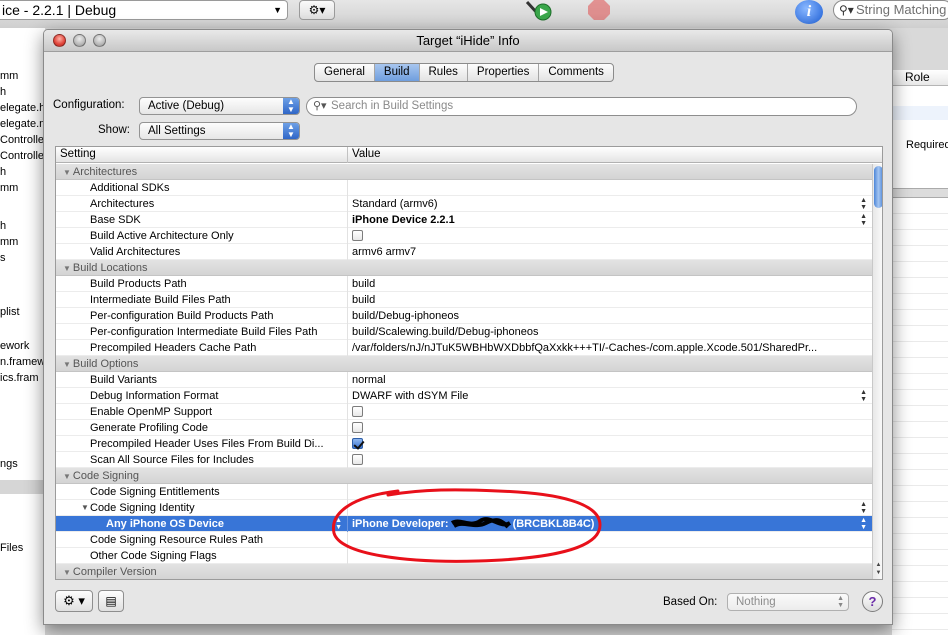 This screenshot has width=948, height=635. What do you see at coordinates (872, 601) in the screenshot?
I see `help-button: ?` at bounding box center [872, 601].